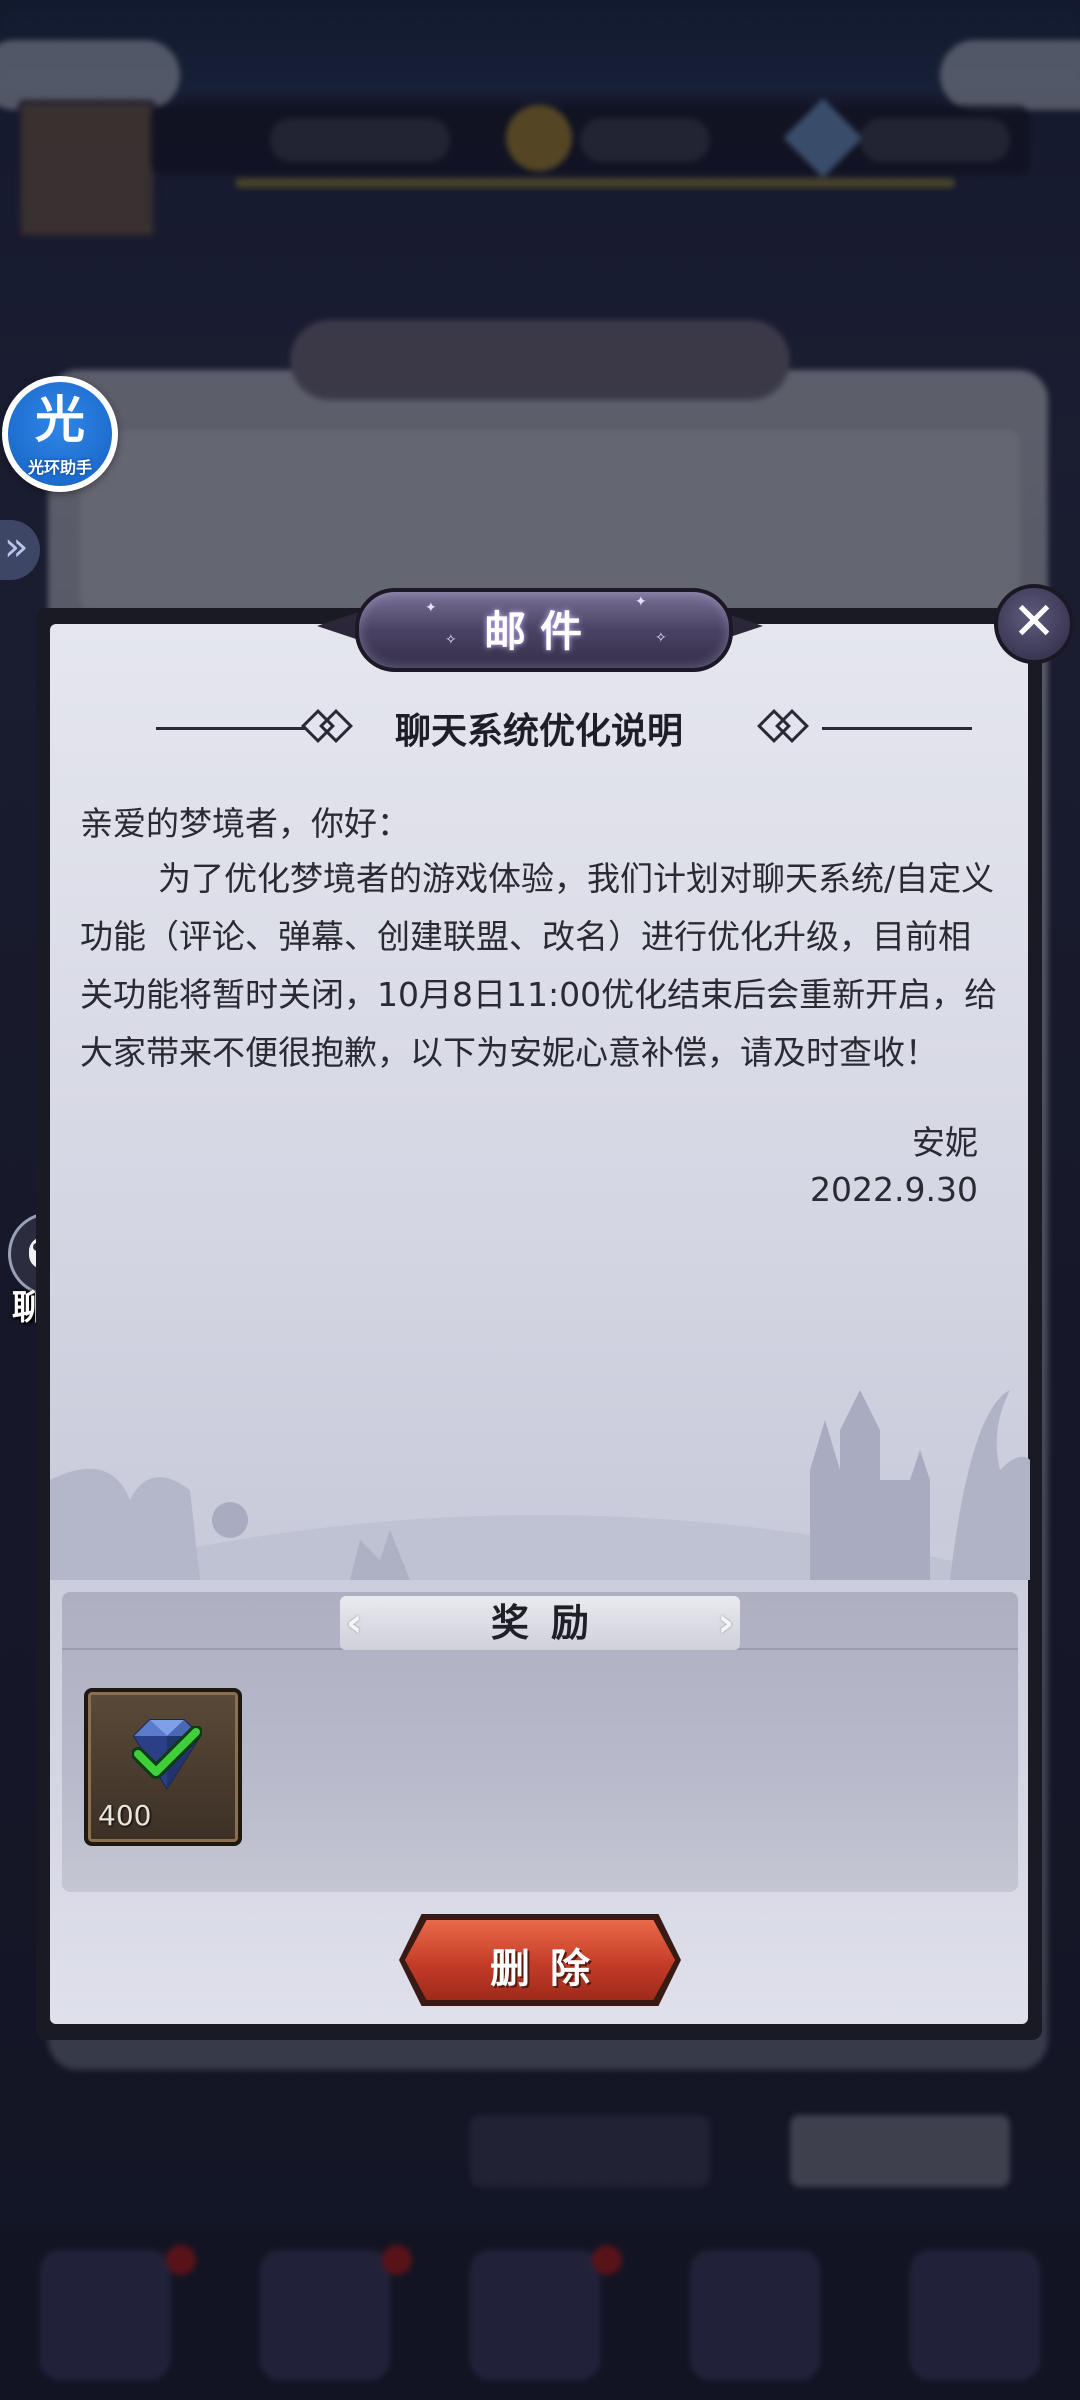 This screenshot has height=2400, width=1080. I want to click on mail-date: 2022.9.30, so click(894, 1189).